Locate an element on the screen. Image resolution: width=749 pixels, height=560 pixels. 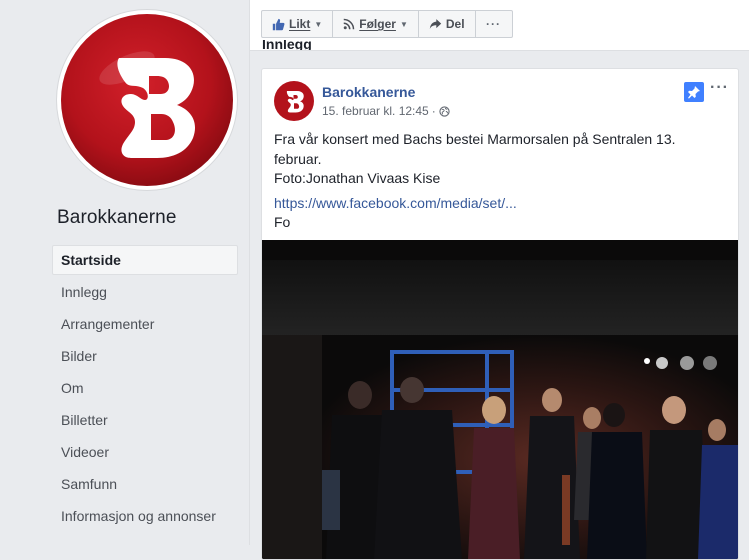
follow-button: Følger ▼ is located at coordinates (376, 24).